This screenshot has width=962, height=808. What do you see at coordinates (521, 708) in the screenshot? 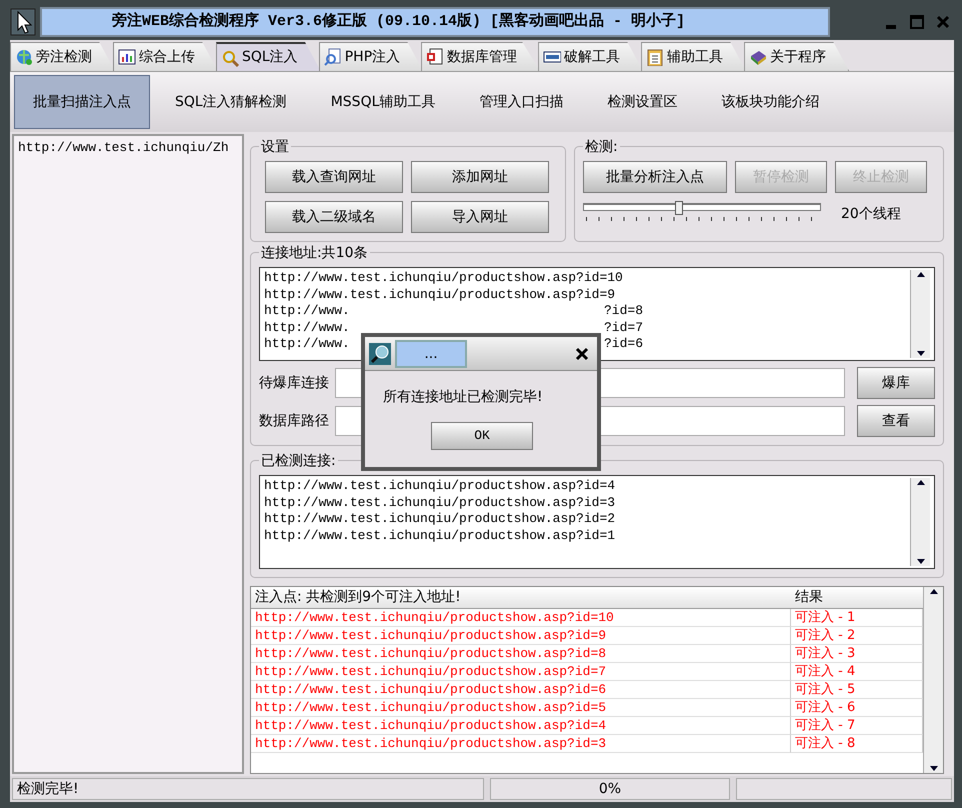
I see `table-cell: http://www.test.ichunqiu/productshow.asp?id=5` at bounding box center [521, 708].